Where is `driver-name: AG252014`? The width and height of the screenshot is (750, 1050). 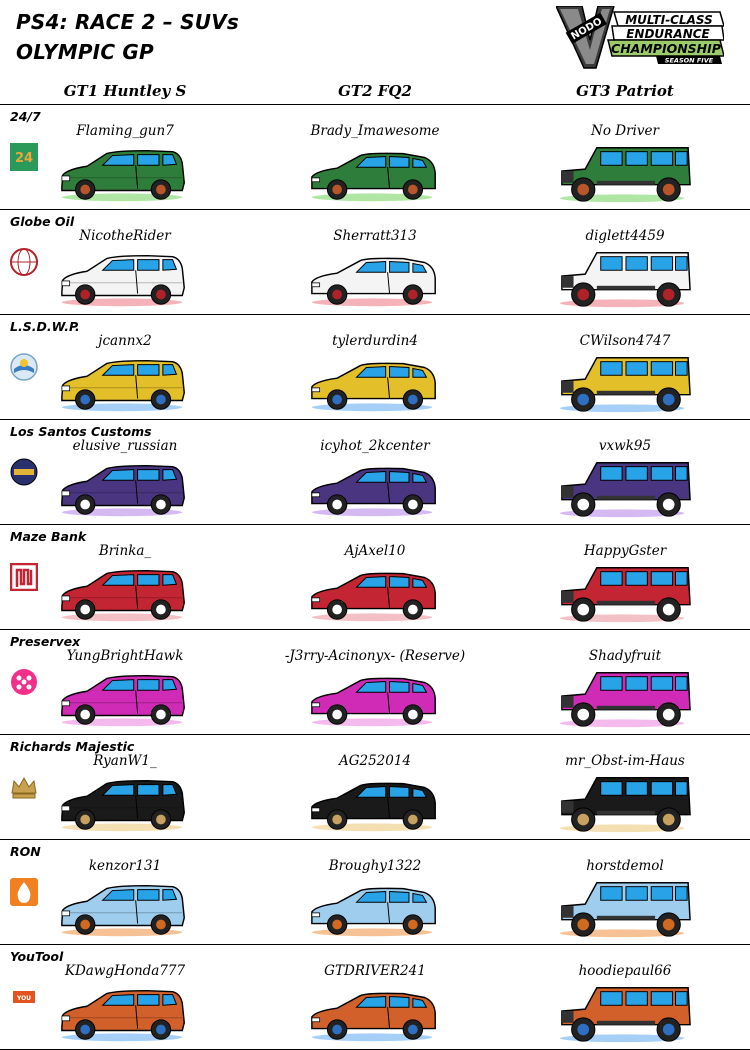 driver-name: AG252014 is located at coordinates (375, 761).